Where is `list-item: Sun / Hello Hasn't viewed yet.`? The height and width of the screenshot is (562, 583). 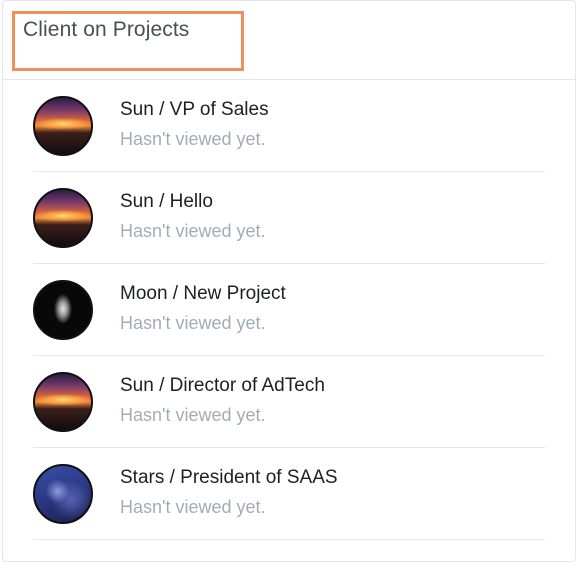 list-item: Sun / Hello Hasn't viewed yet. is located at coordinates (289, 218).